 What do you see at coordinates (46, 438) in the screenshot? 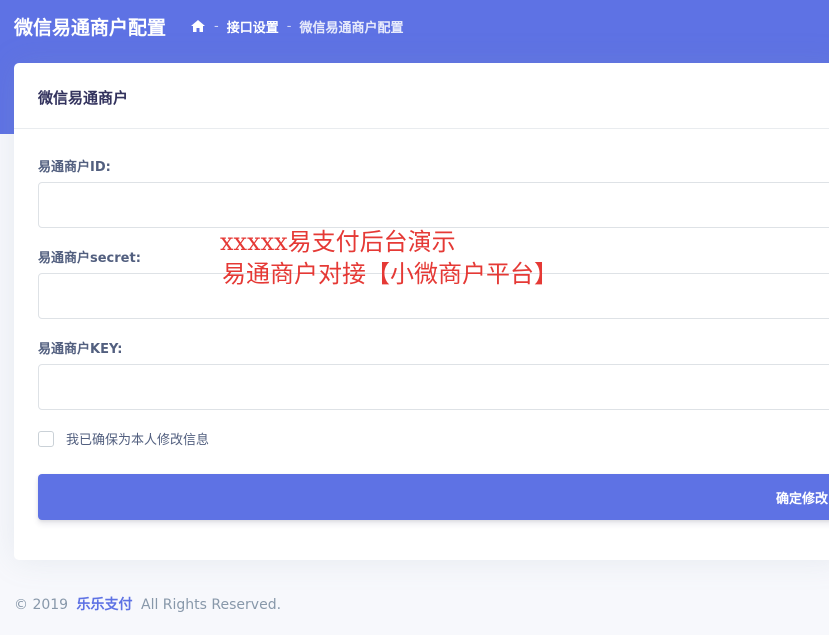
I see `confirm-checkbox` at bounding box center [46, 438].